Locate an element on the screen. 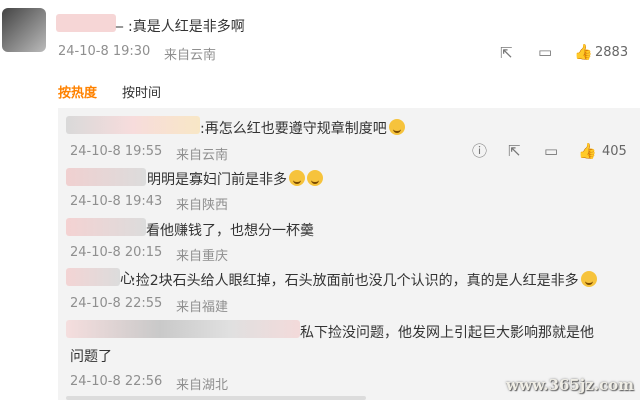 The height and width of the screenshot is (400, 640). reply-text: 明明是寡妇门前是非多 is located at coordinates (235, 179).